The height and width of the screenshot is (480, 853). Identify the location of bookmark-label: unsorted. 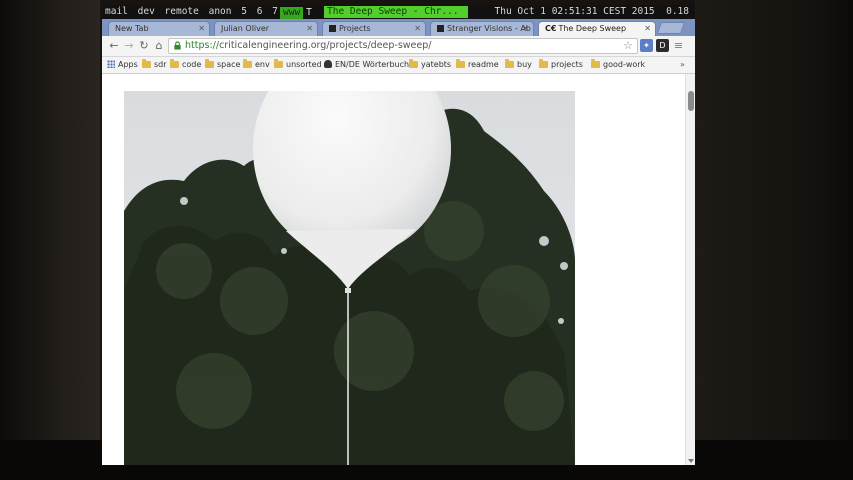
(304, 64).